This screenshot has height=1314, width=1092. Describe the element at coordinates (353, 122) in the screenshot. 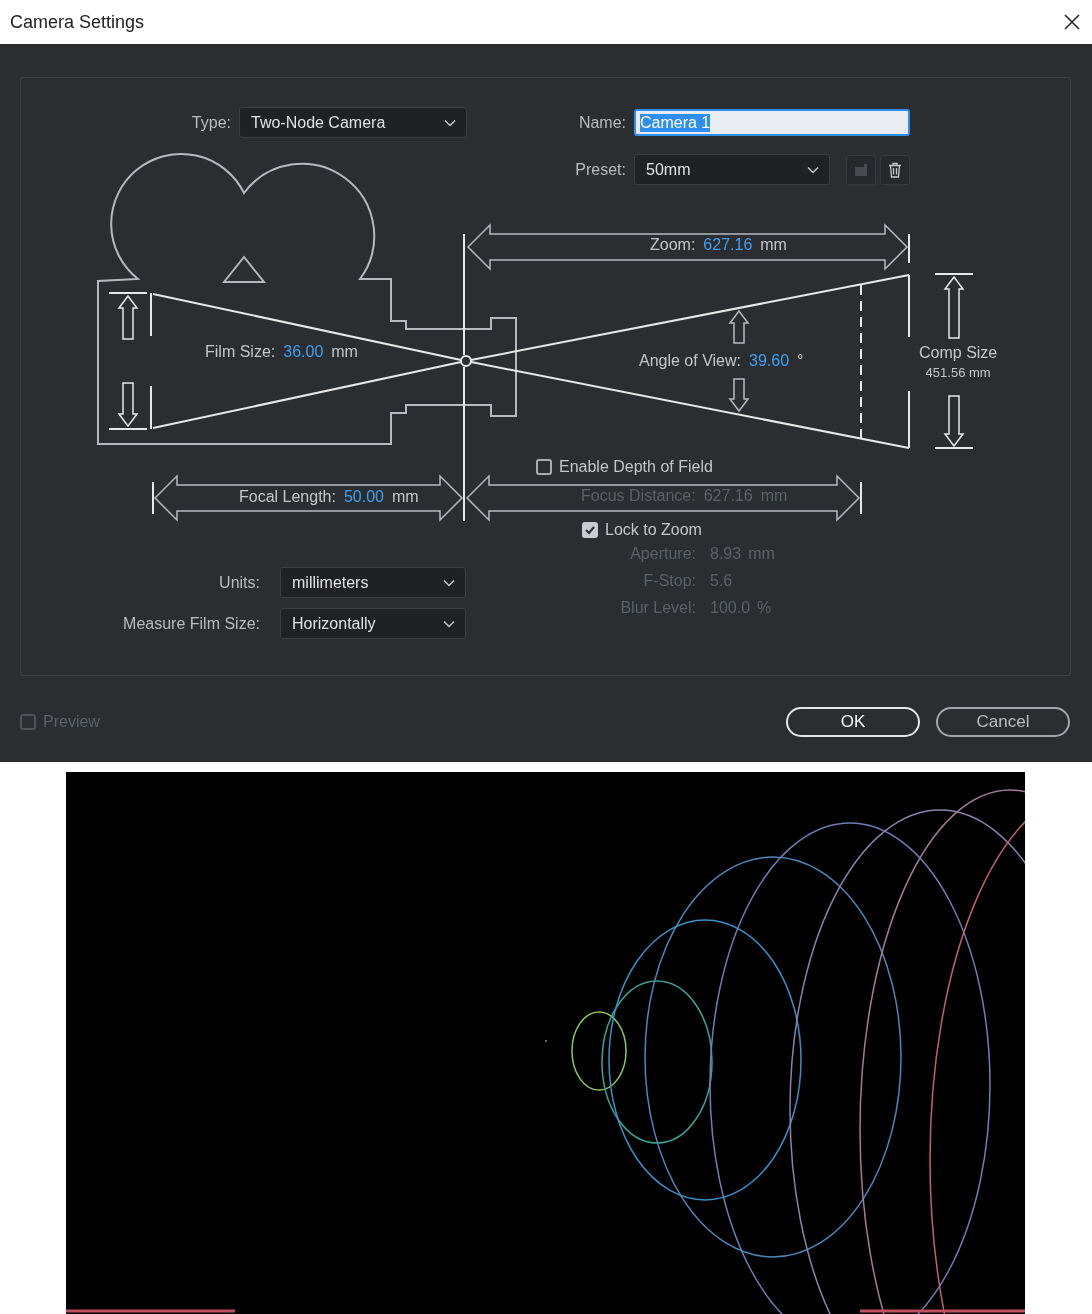

I see `type-dropdown: Two-Node Camera` at that location.